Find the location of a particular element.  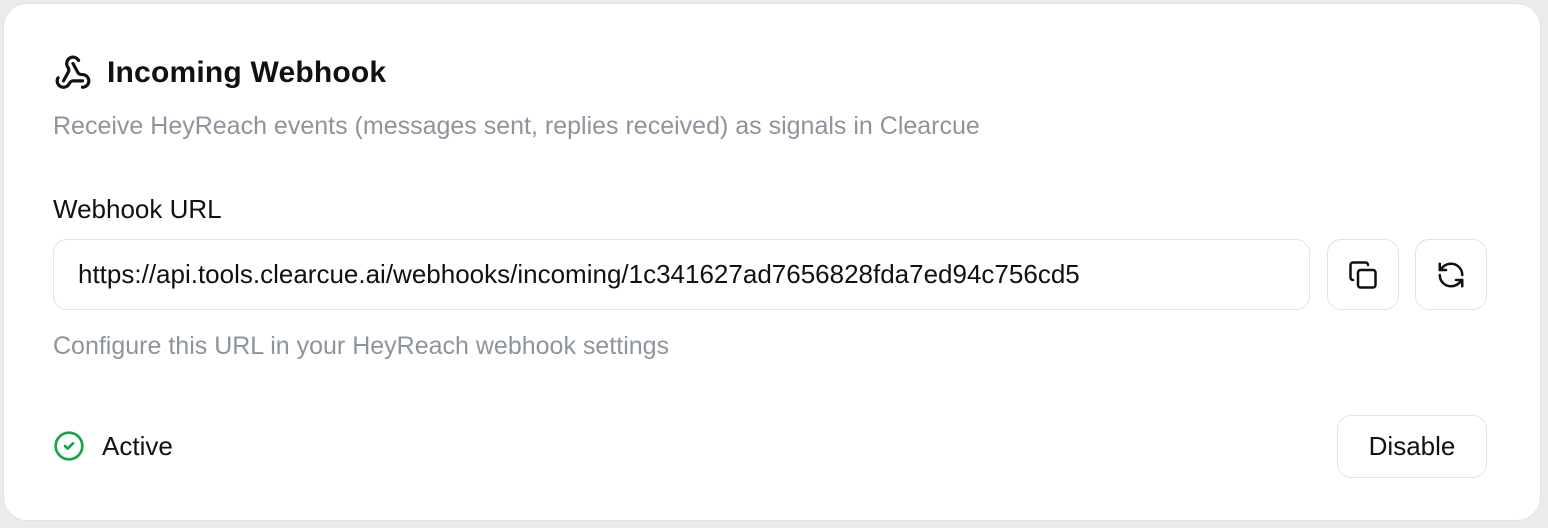

refresh-icon is located at coordinates (1451, 275).